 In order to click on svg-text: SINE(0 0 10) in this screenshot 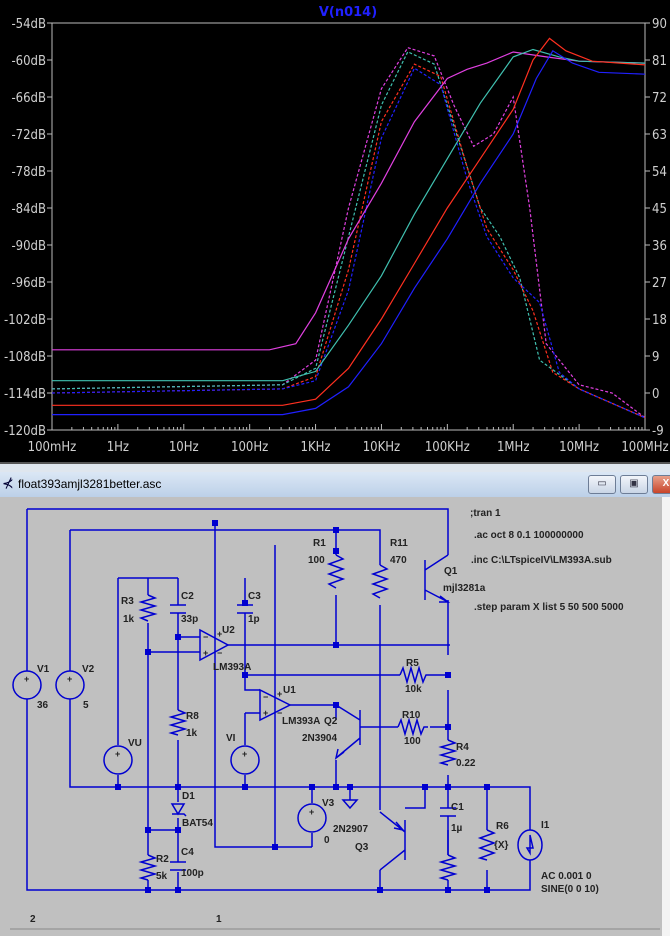, I will do `click(570, 889)`.